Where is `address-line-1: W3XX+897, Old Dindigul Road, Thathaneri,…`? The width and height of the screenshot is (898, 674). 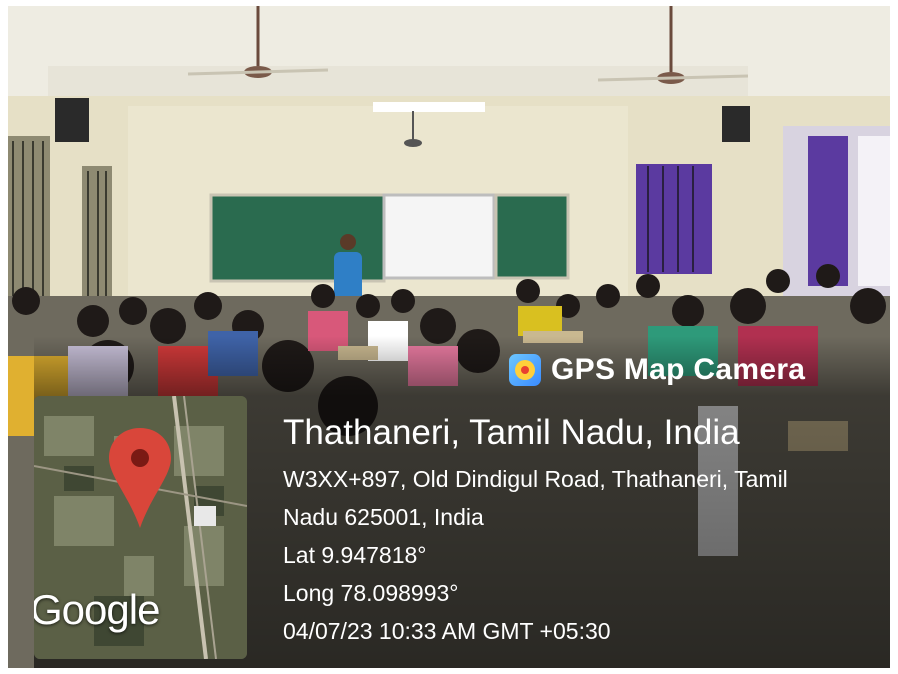
address-line-1: W3XX+897, Old Dindigul Road, Thathaneri,… is located at coordinates (535, 479).